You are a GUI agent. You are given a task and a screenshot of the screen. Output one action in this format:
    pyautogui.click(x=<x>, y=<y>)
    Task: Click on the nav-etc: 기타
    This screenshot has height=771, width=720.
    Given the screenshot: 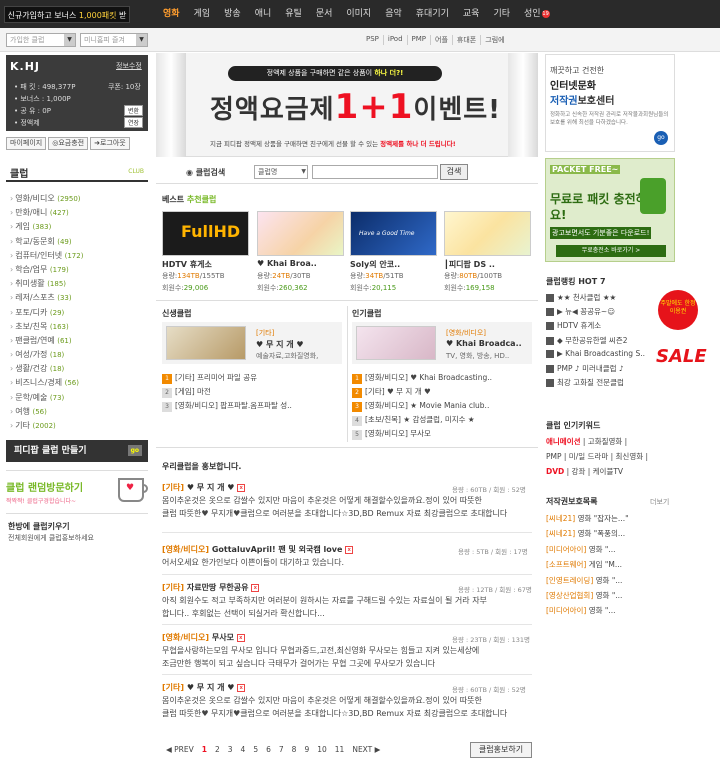 What is the action you would take?
    pyautogui.click(x=501, y=14)
    